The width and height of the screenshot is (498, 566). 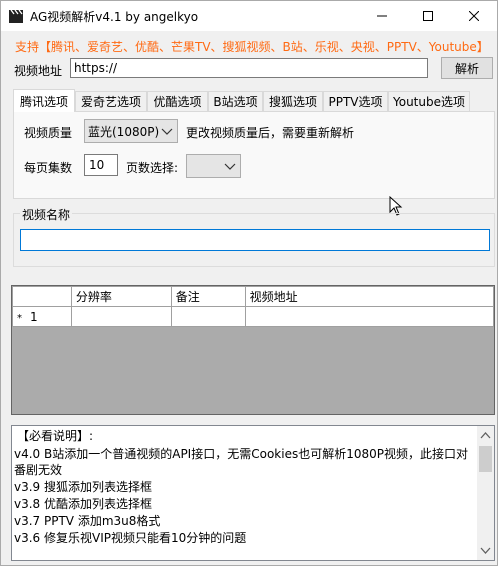 I want to click on grid-corner-header, so click(x=42, y=296).